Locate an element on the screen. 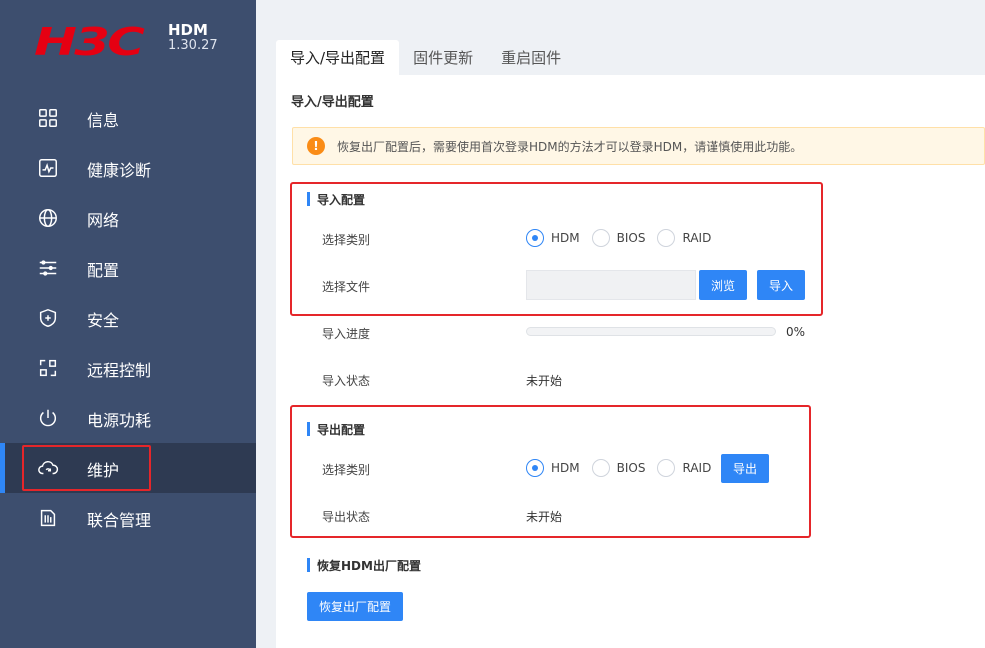 This screenshot has height=648, width=985. import-radio-bios: BIOS is located at coordinates (618, 238).